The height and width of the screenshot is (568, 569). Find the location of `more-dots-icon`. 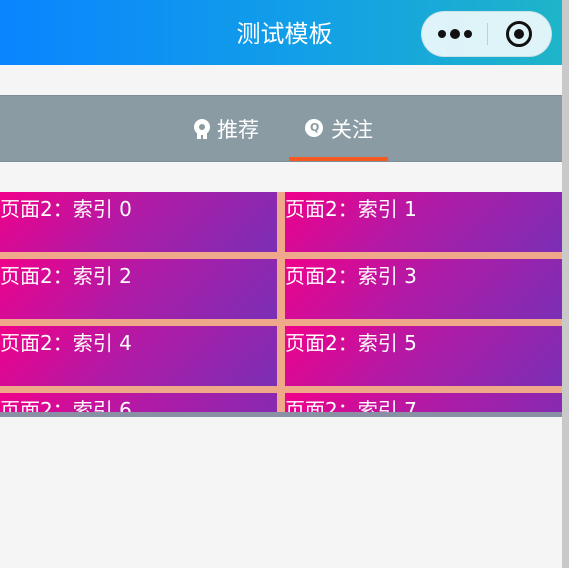

more-dots-icon is located at coordinates (454, 34).